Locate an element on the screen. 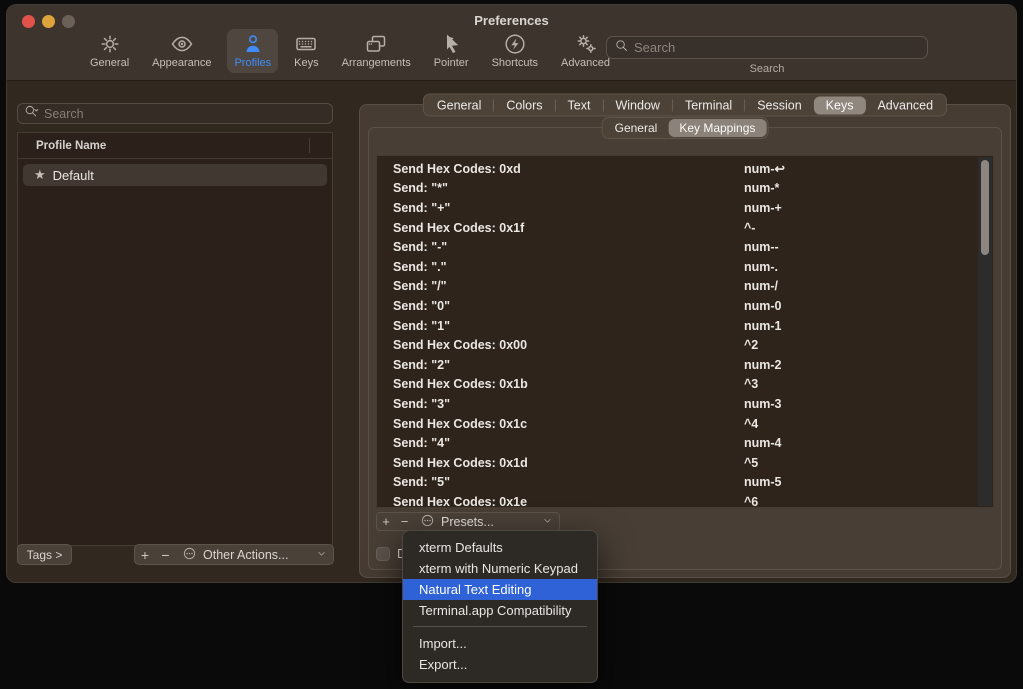 The width and height of the screenshot is (1023, 689). menu-item-terminal-app-compatibility: Terminal.app Compatibility is located at coordinates (500, 610).